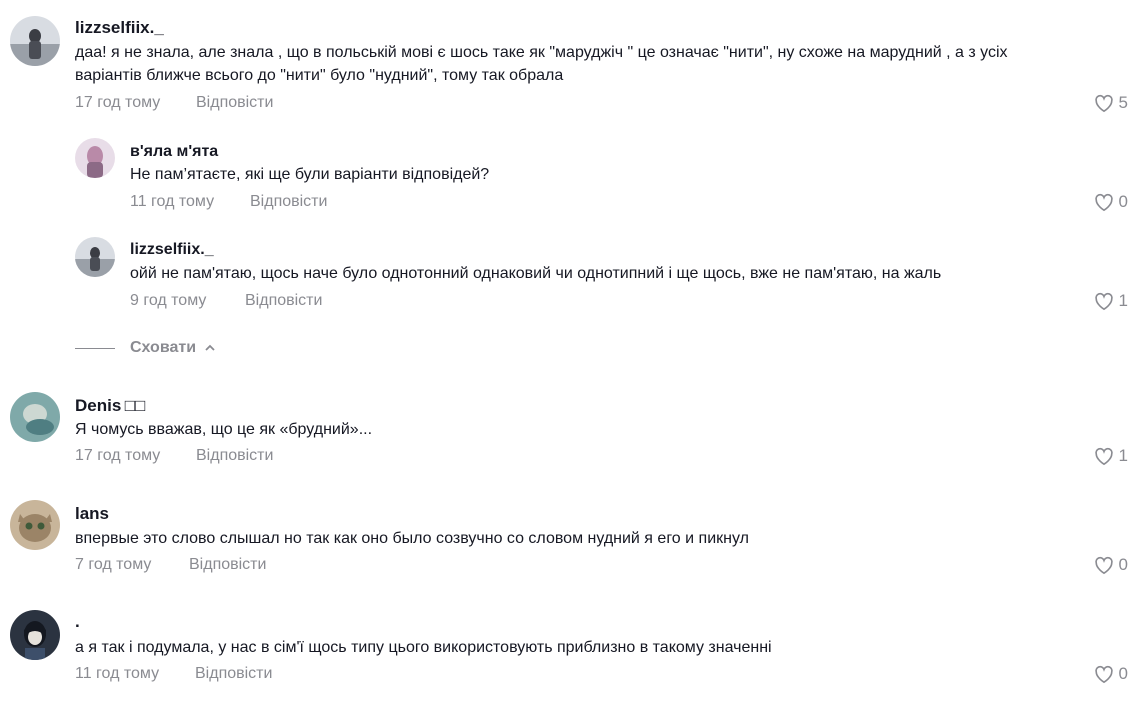 The width and height of the screenshot is (1146, 712). I want to click on comment-timestamp: 9 год тому, so click(168, 300).